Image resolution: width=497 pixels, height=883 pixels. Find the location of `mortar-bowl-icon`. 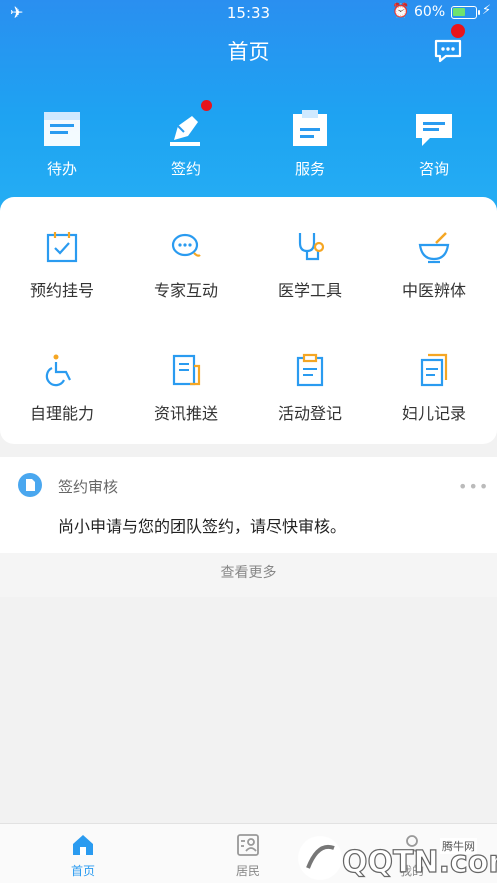

mortar-bowl-icon is located at coordinates (434, 247).